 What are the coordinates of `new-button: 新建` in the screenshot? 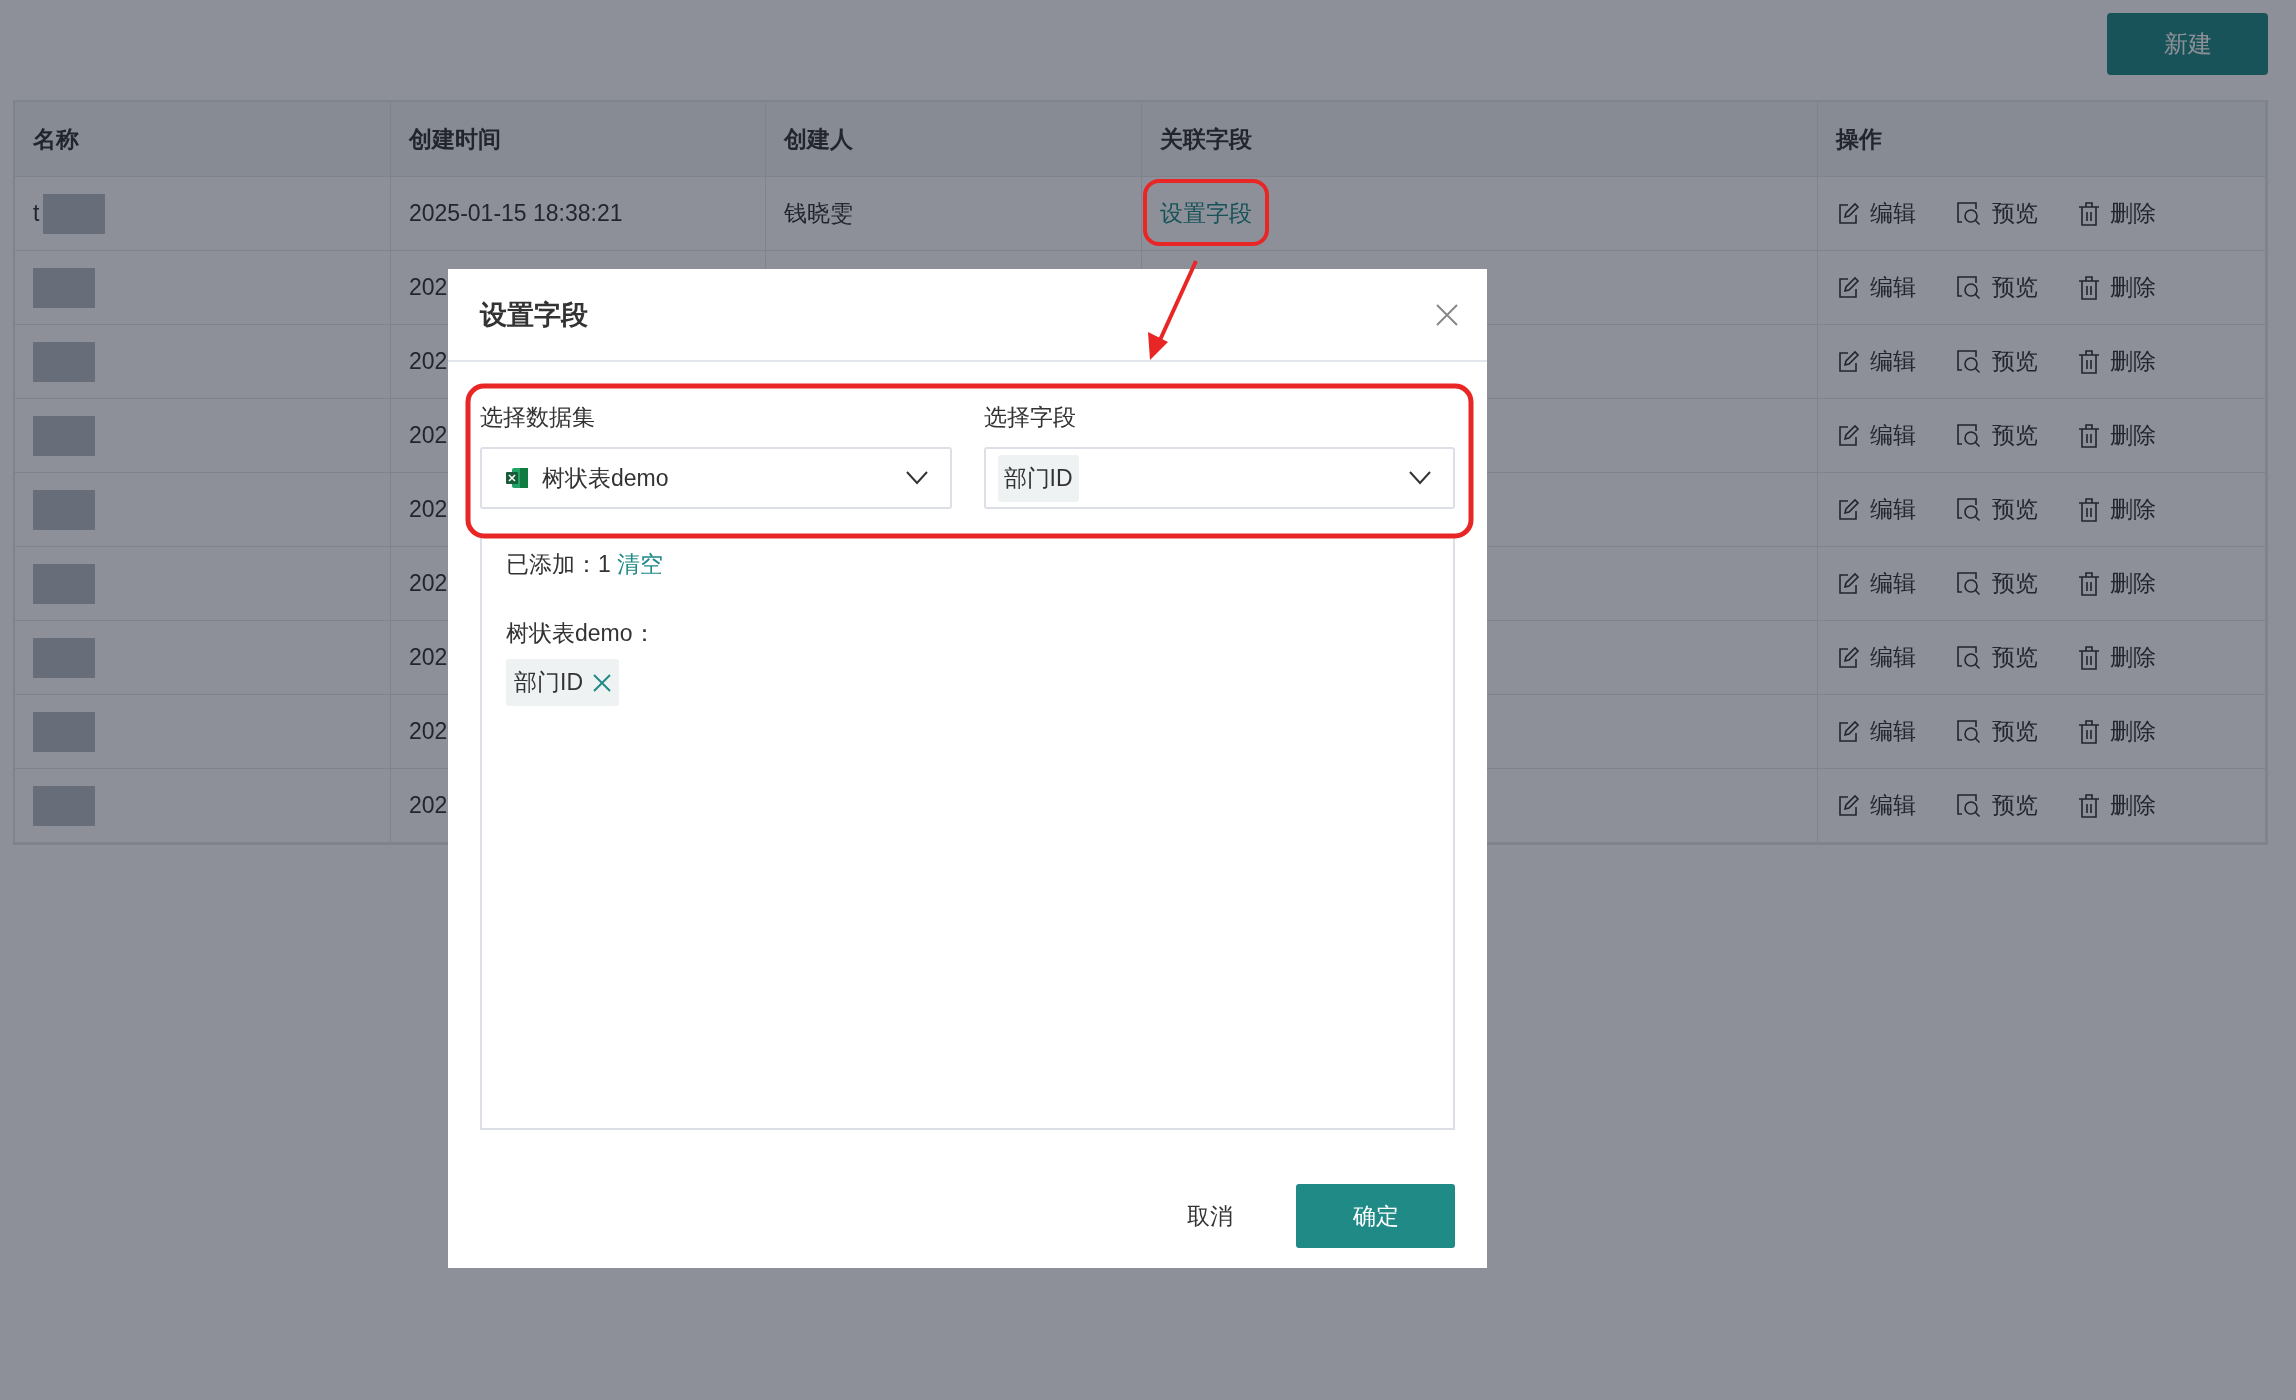 It's located at (2187, 44).